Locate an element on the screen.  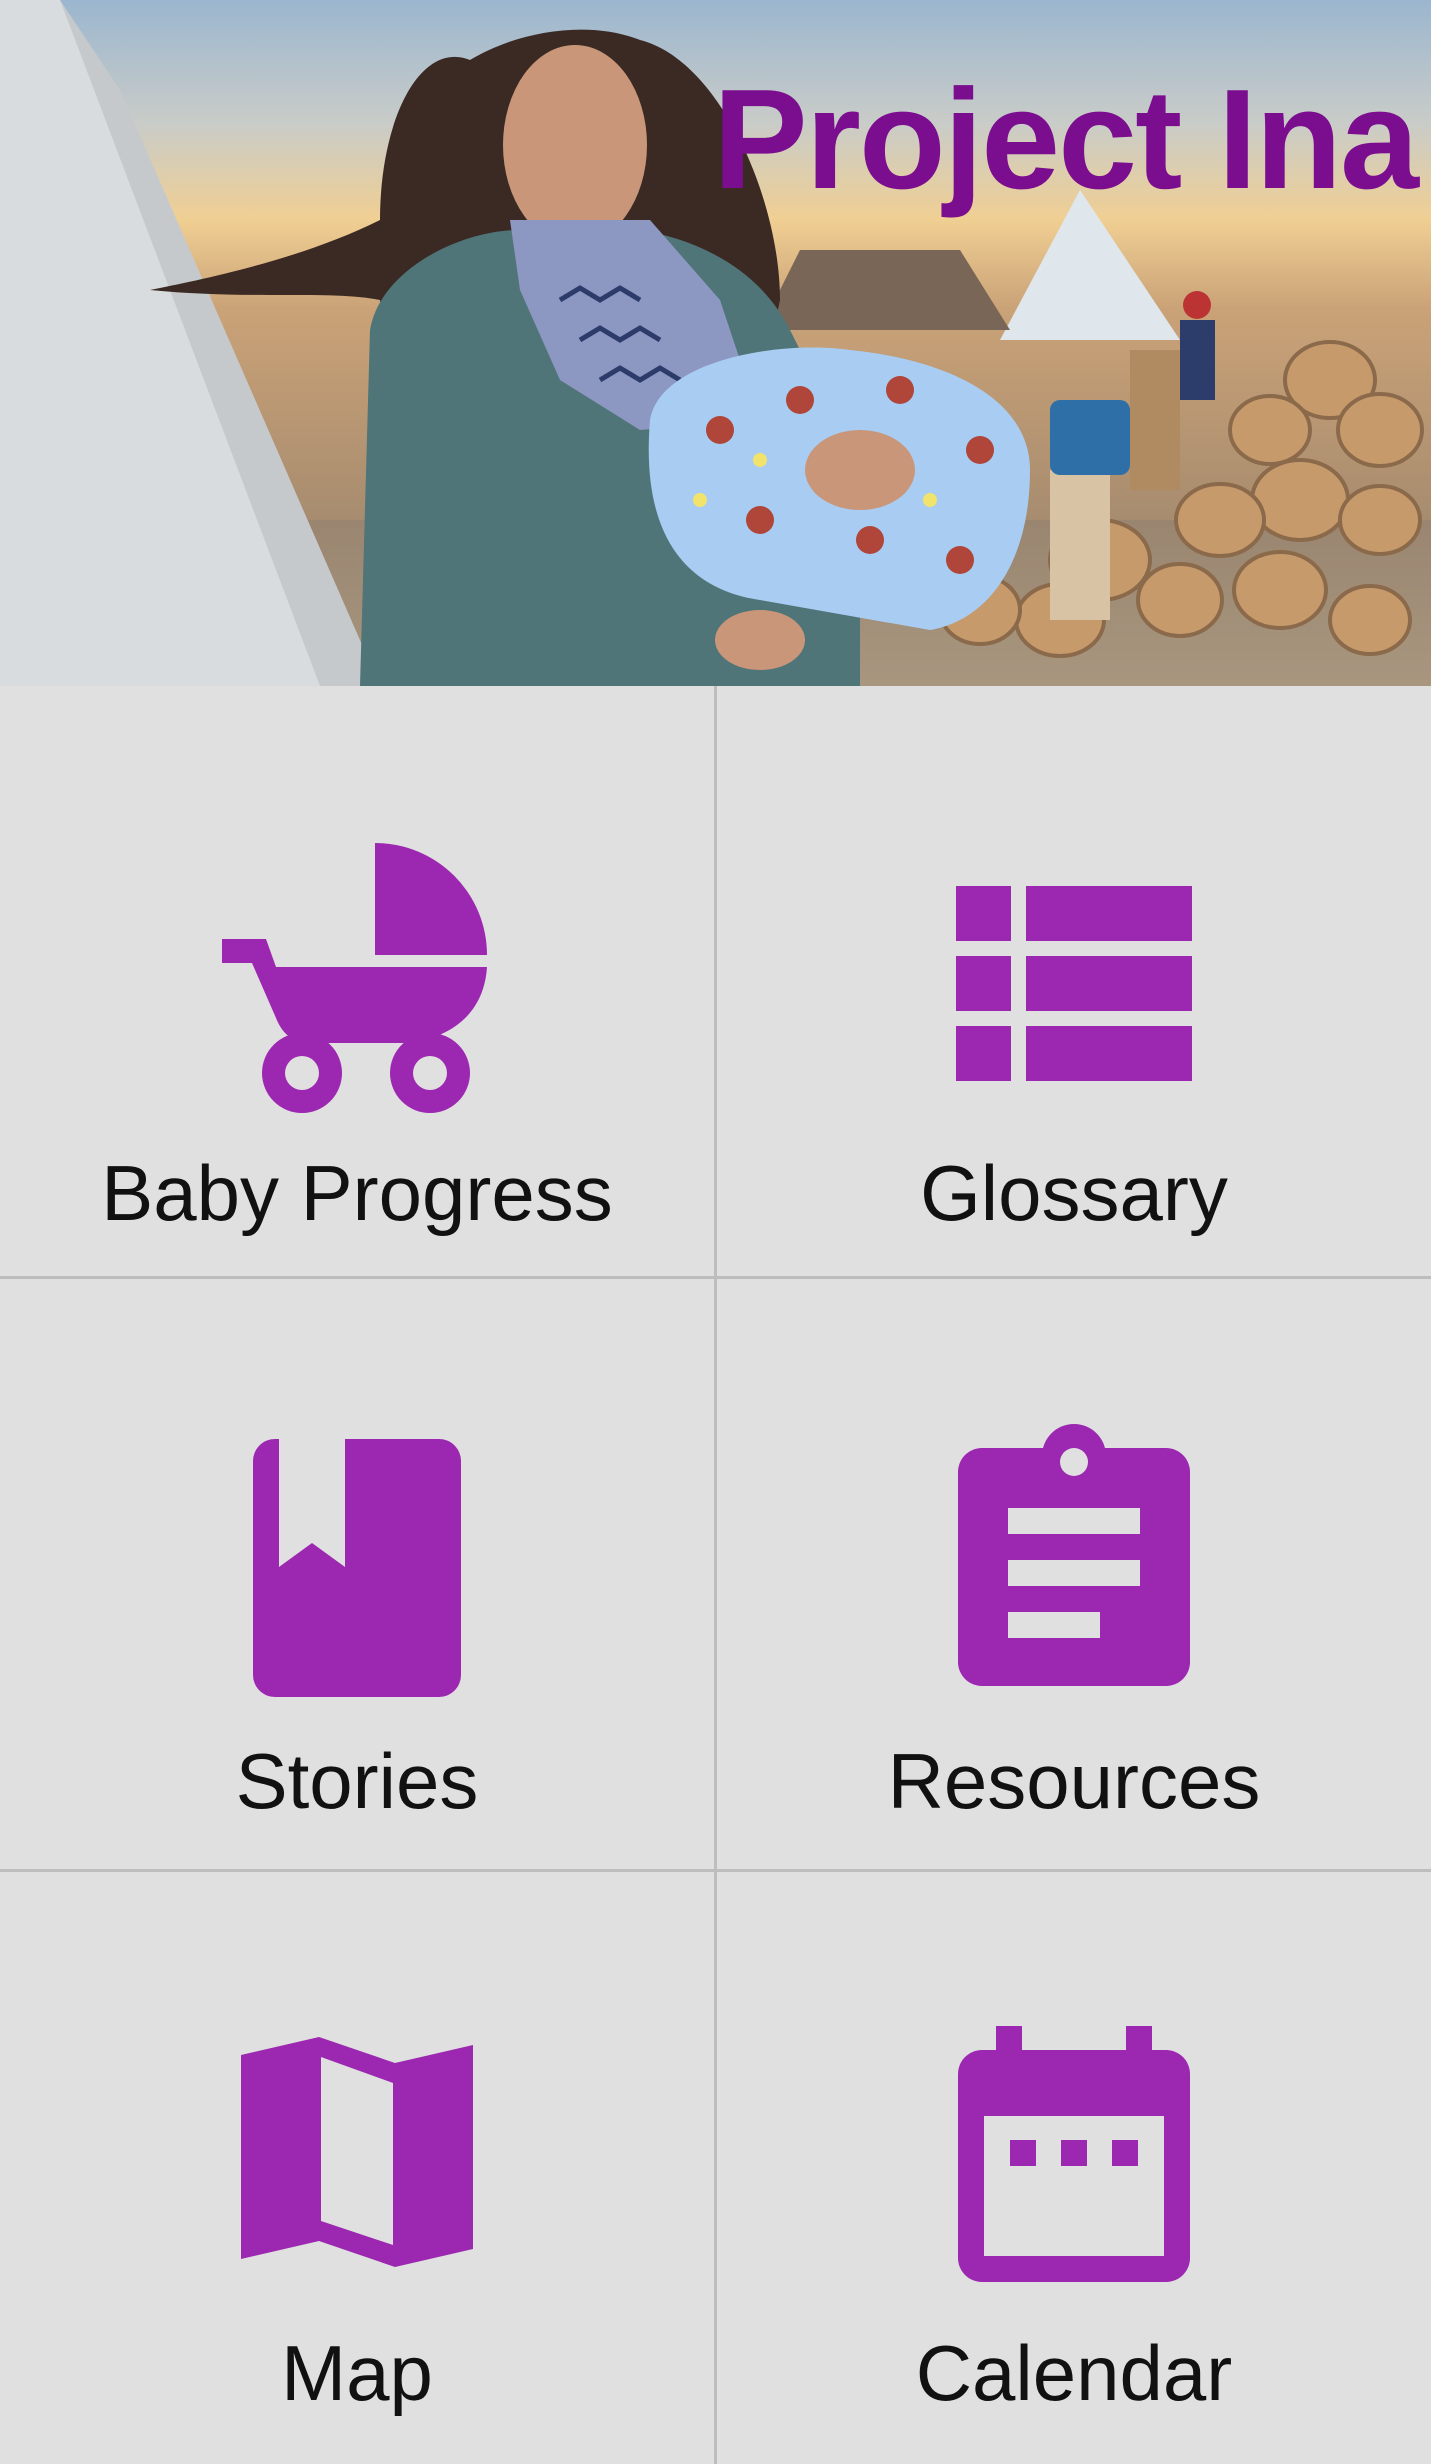
glossary-tile: Glossary is located at coordinates (1074, 981).